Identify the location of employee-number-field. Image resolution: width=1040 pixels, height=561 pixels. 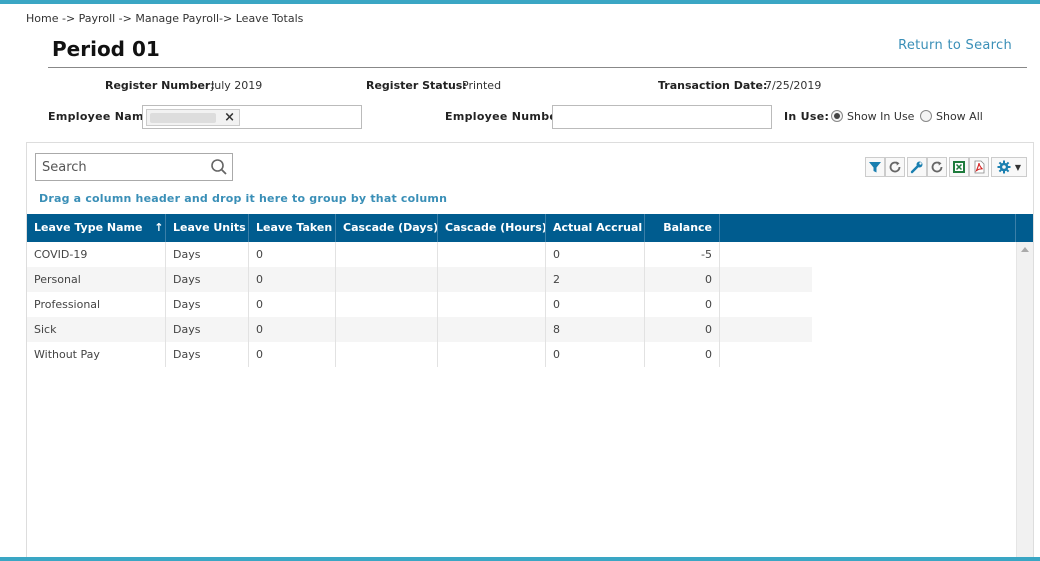
(662, 117).